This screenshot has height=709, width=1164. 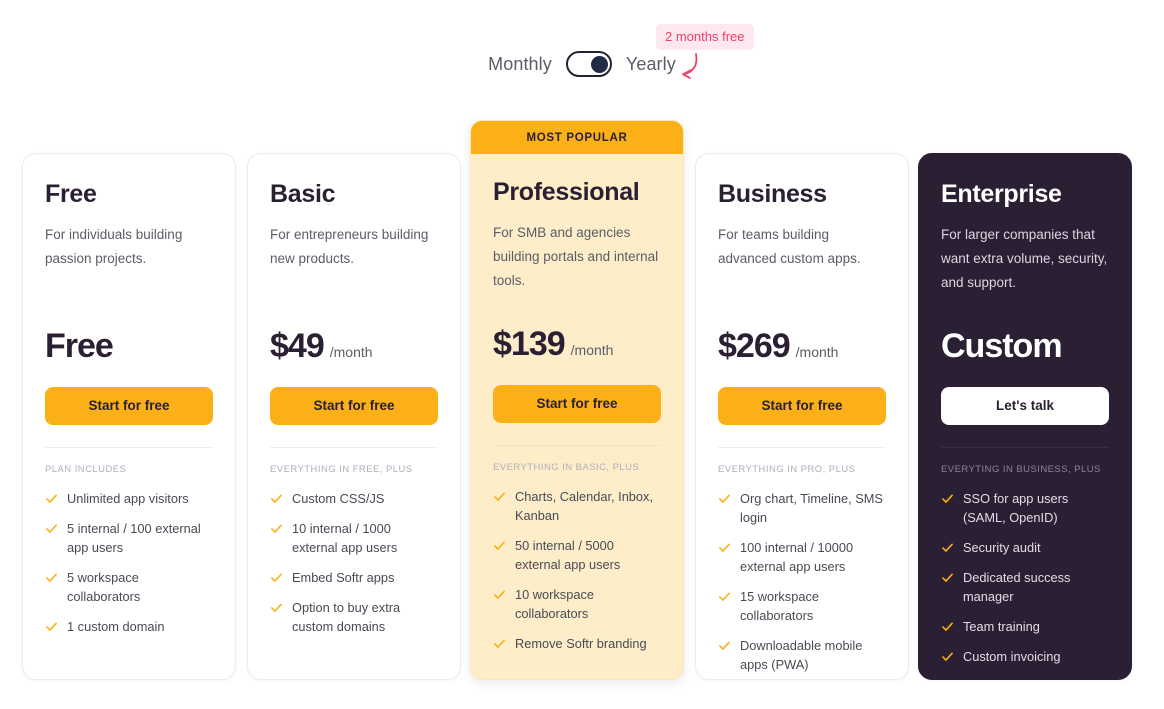 What do you see at coordinates (802, 557) in the screenshot?
I see `feature-item: 100 internal / 10000 external app users` at bounding box center [802, 557].